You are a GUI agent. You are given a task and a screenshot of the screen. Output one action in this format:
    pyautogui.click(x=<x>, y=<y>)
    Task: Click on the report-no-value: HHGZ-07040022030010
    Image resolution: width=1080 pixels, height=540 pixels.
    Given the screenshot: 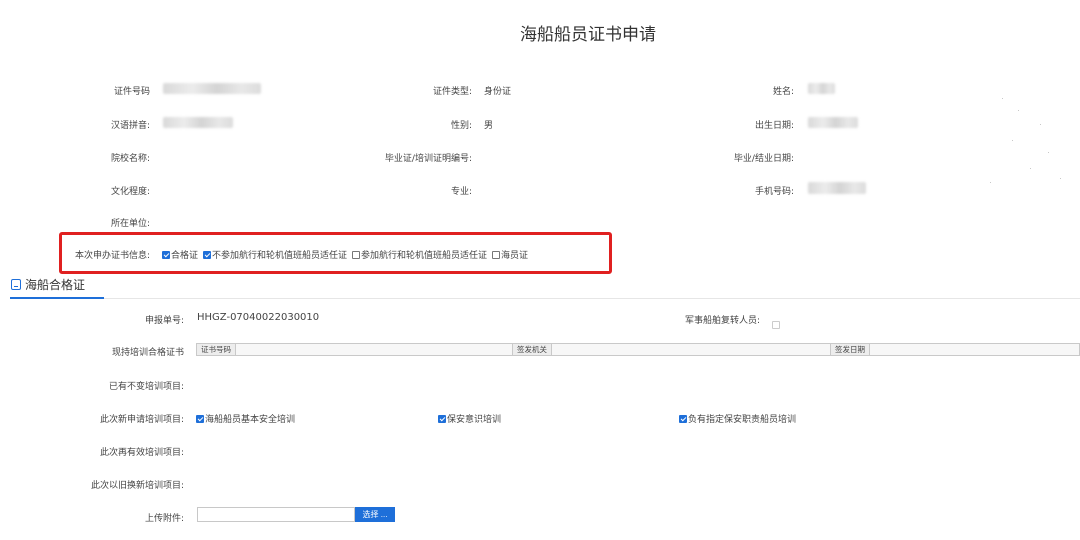 What is the action you would take?
    pyautogui.click(x=258, y=317)
    